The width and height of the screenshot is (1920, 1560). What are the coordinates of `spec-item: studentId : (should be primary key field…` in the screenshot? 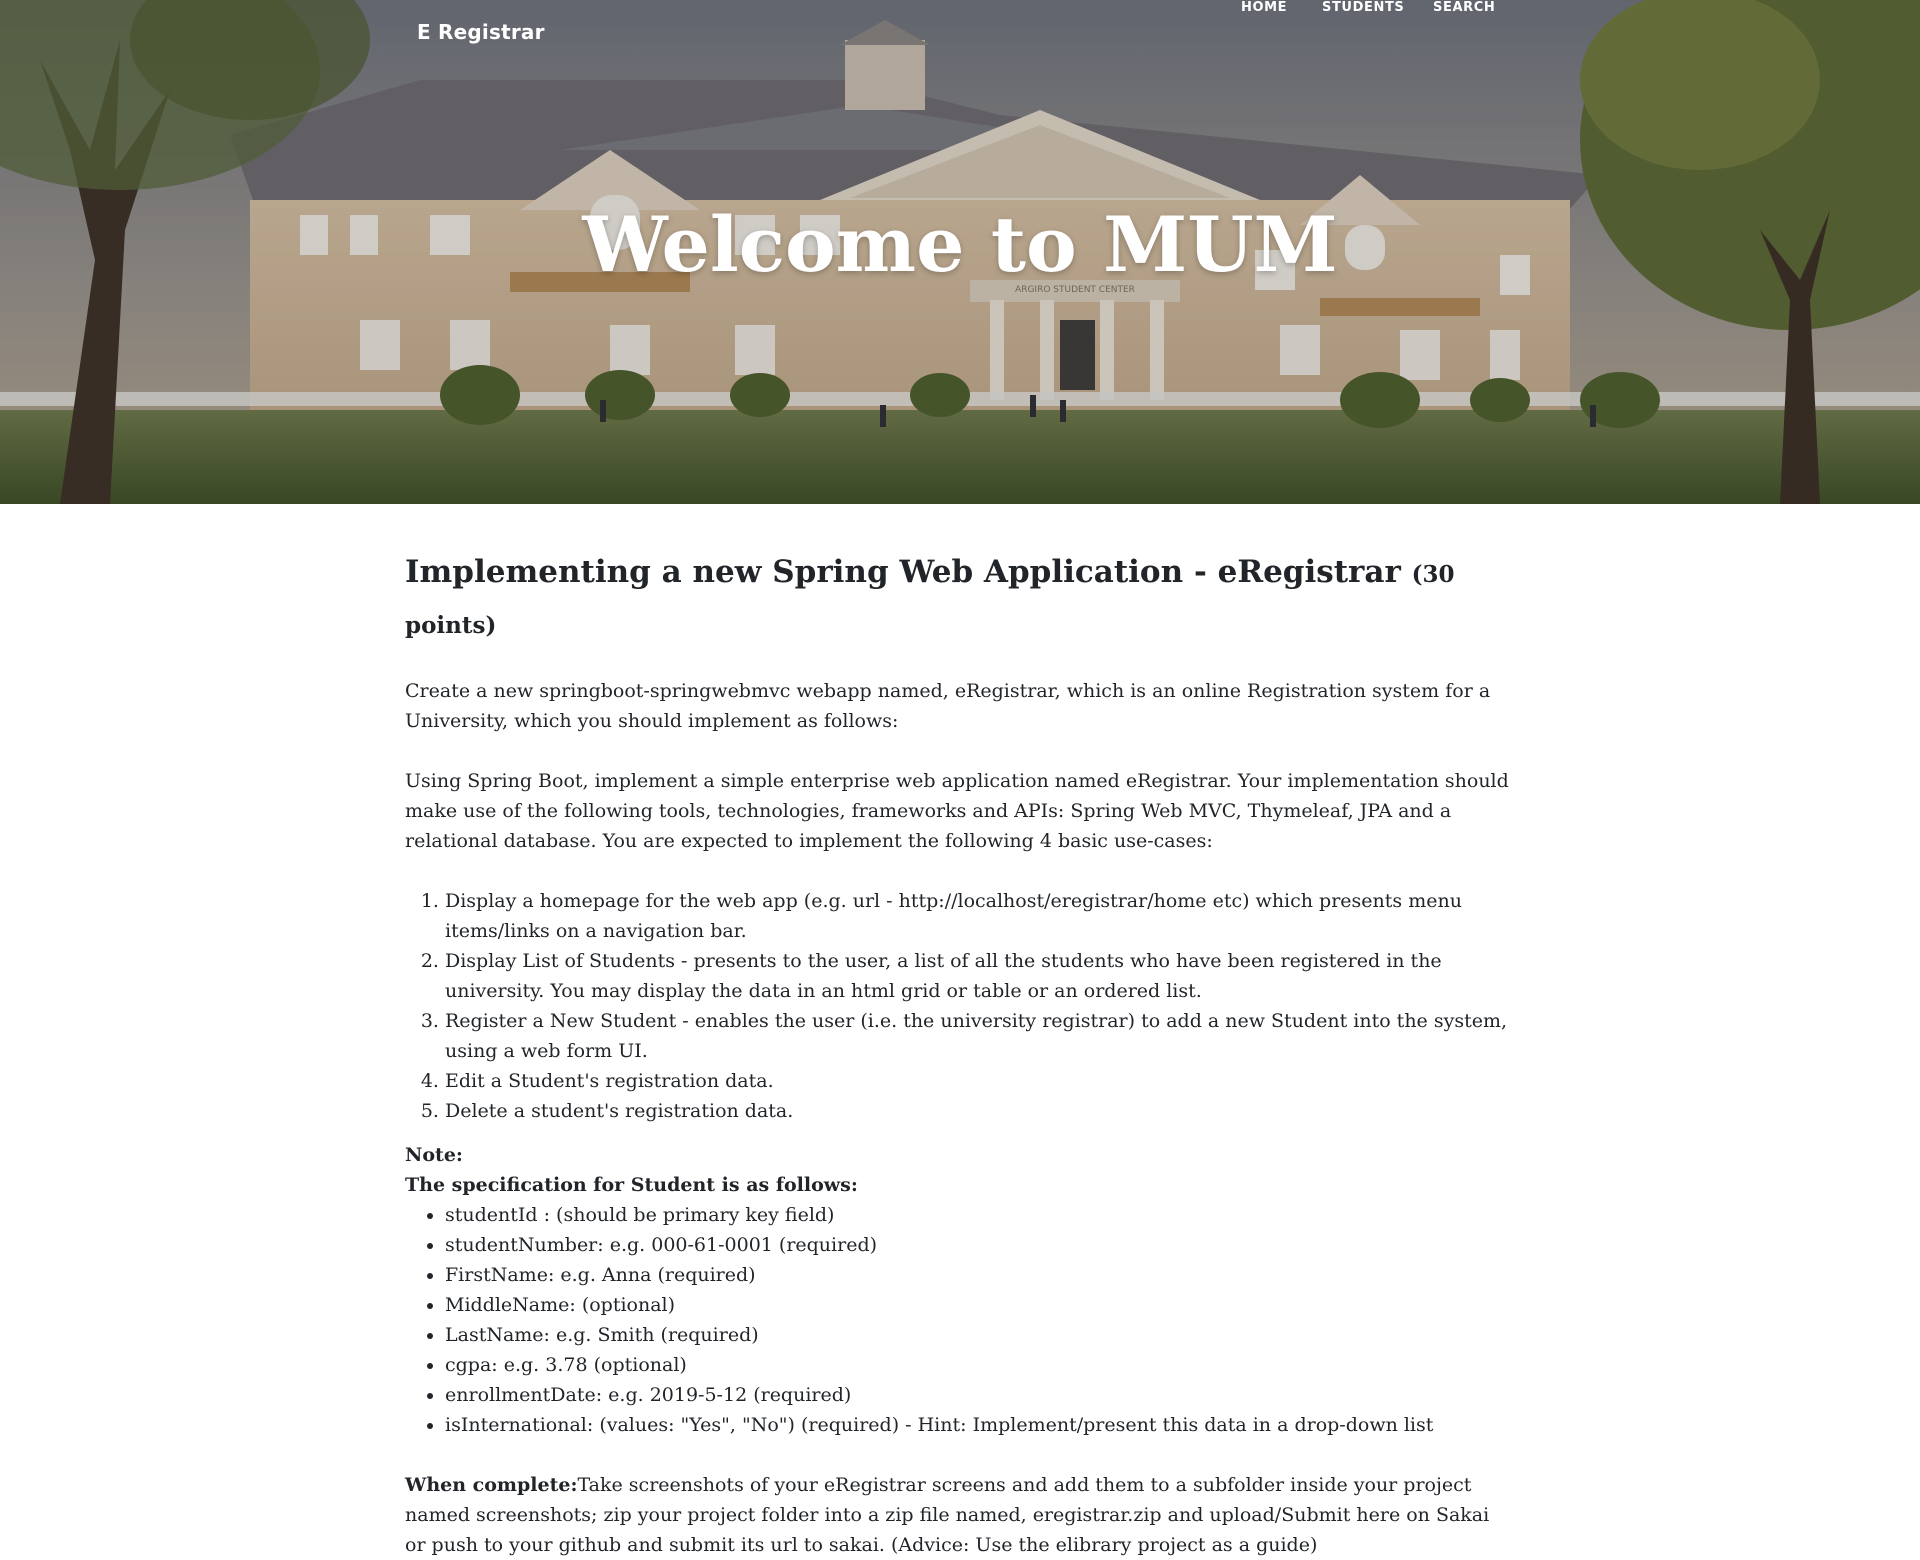 It's located at (980, 1215).